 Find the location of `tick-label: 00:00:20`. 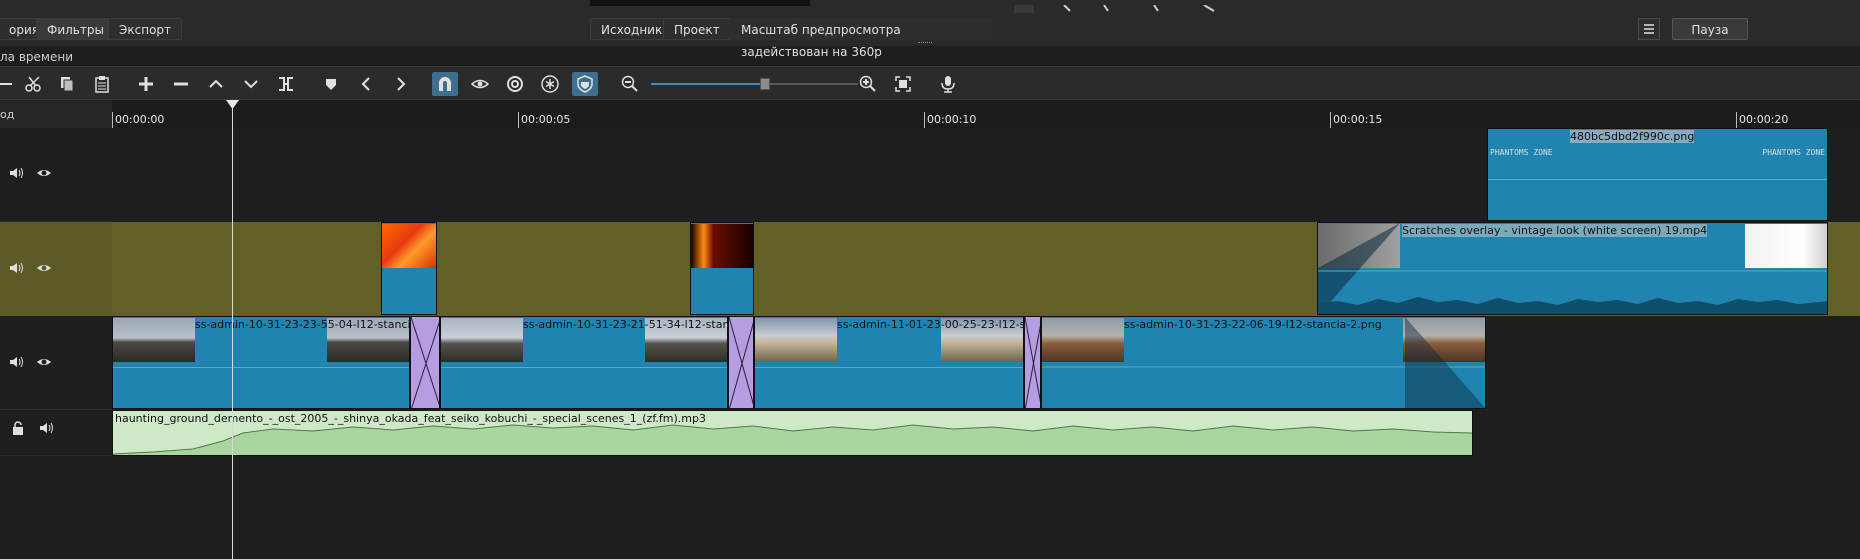

tick-label: 00:00:20 is located at coordinates (1764, 119).